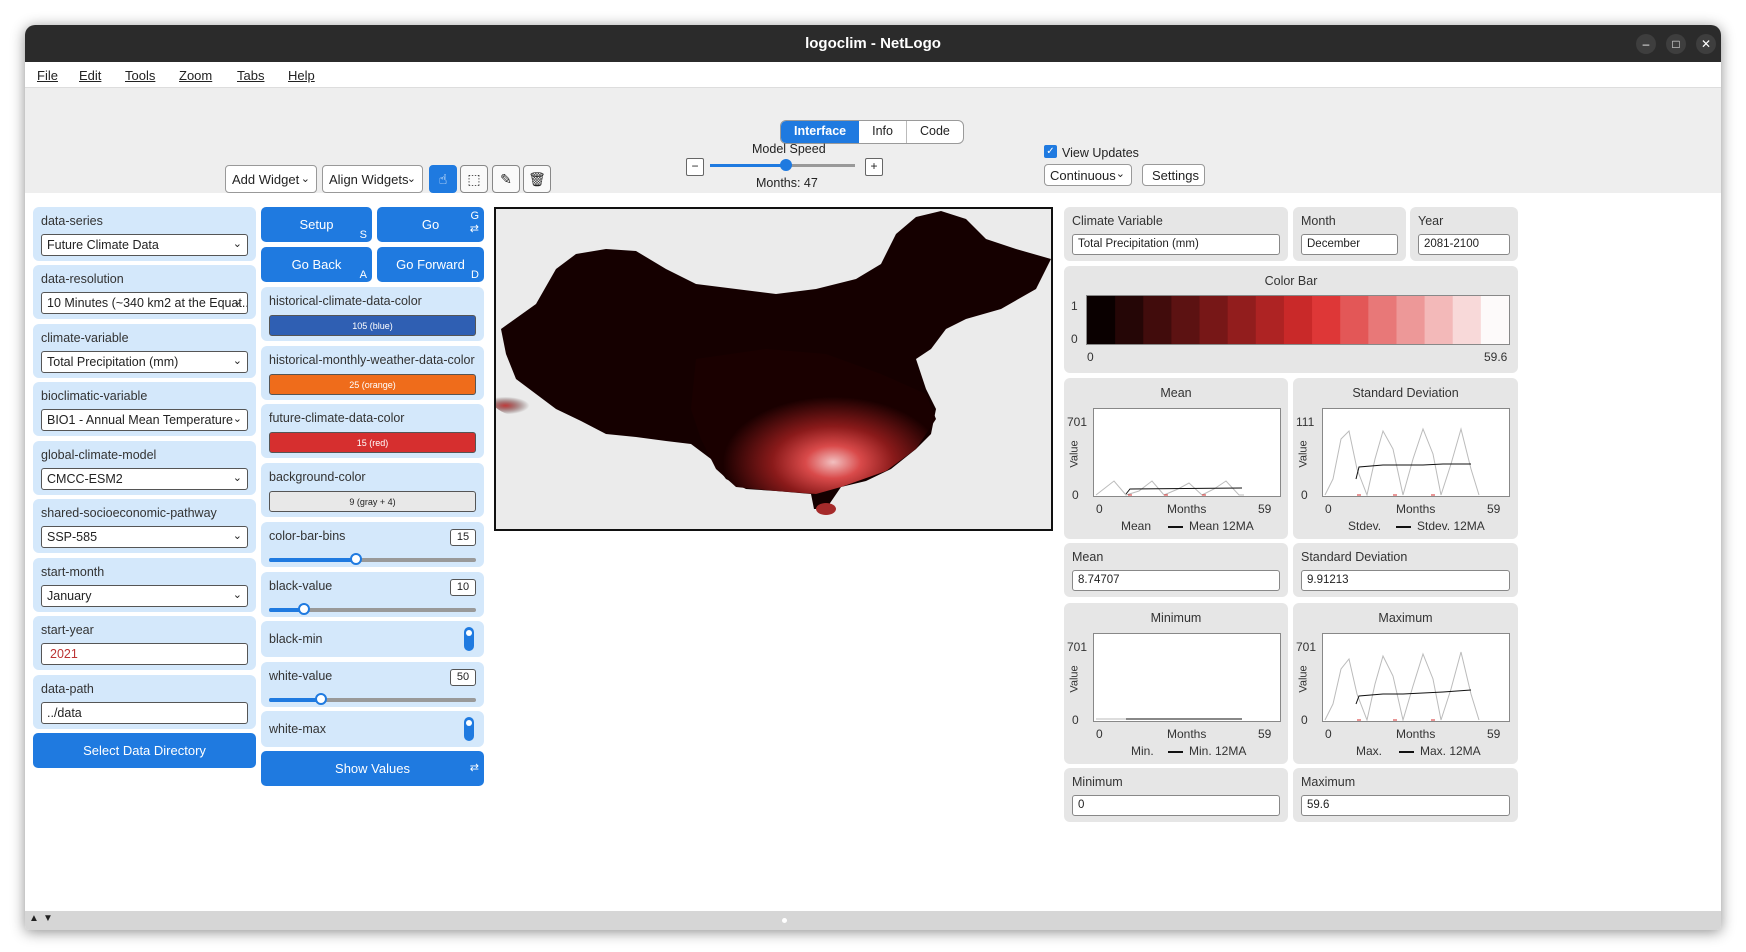 The image size is (1746, 952). What do you see at coordinates (34, 918) in the screenshot?
I see `expand-up-icon: ▲` at bounding box center [34, 918].